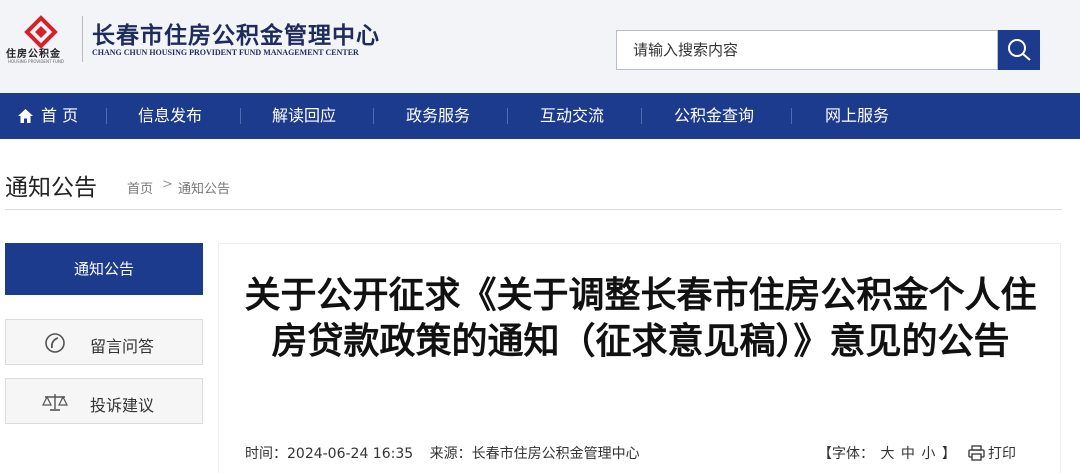  Describe the element at coordinates (140, 187) in the screenshot. I see `breadcrumb-home: 首页` at that location.